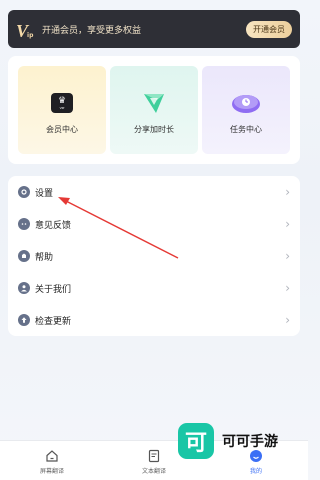  I want to click on menu-item-label: 检查更新, so click(53, 321).